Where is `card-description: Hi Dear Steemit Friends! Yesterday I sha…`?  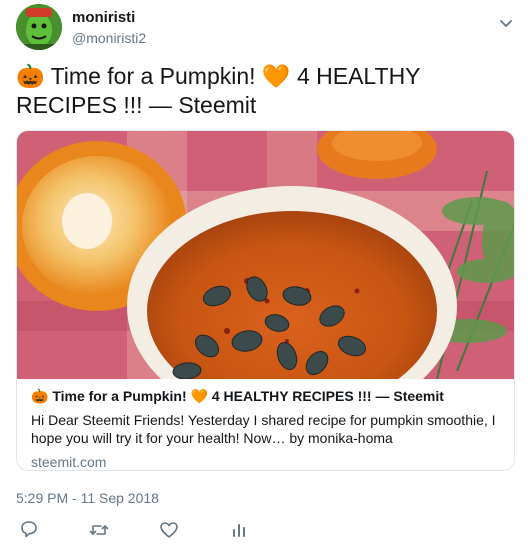
card-description: Hi Dear Steemit Friends! Yesterday I sha… is located at coordinates (263, 429).